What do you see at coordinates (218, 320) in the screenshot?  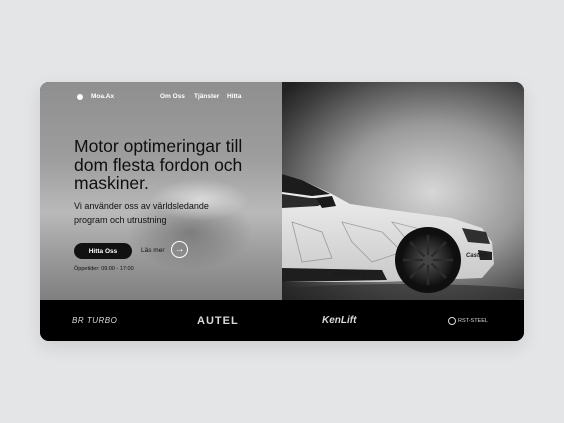 I see `partner-logo-autel: AUTEL` at bounding box center [218, 320].